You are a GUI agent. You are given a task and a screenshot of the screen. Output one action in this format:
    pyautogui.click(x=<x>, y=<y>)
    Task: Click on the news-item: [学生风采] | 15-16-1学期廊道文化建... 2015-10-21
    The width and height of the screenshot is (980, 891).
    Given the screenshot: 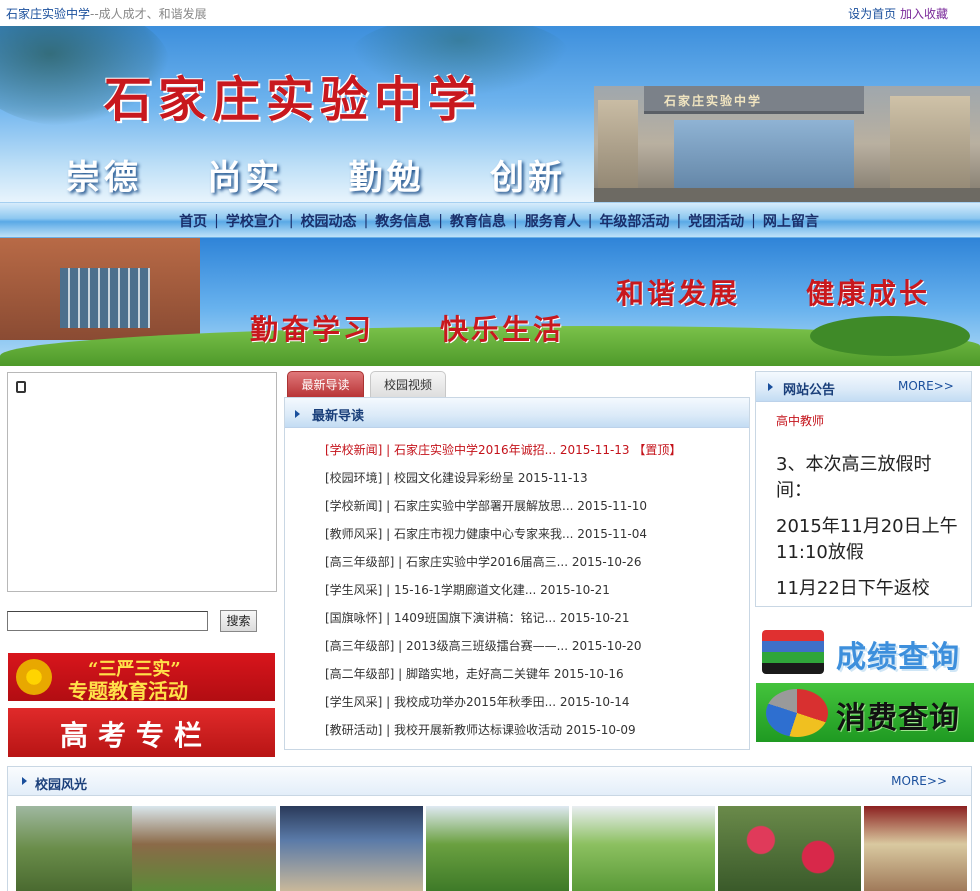 What is the action you would take?
    pyautogui.click(x=535, y=596)
    